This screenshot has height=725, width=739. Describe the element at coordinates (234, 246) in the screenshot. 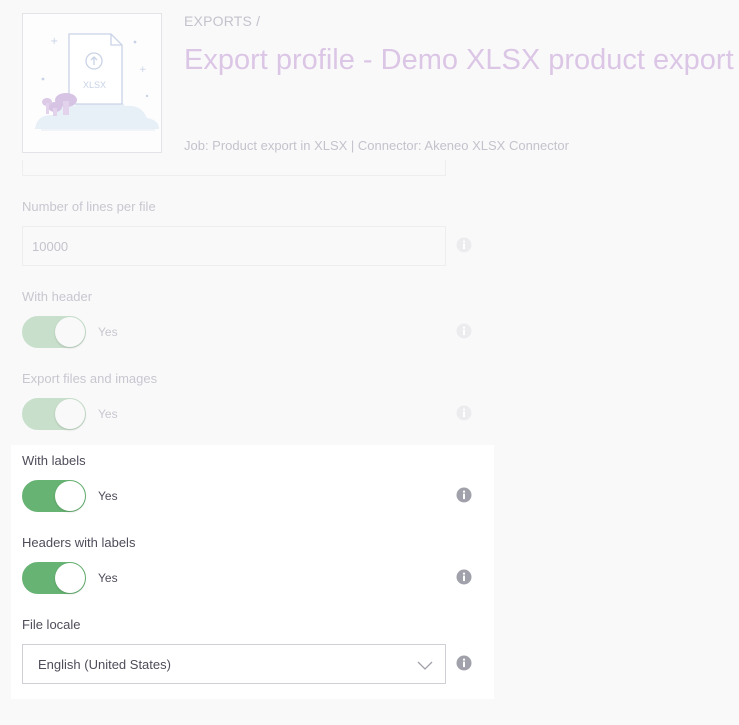

I see `lines-per-file-input` at that location.